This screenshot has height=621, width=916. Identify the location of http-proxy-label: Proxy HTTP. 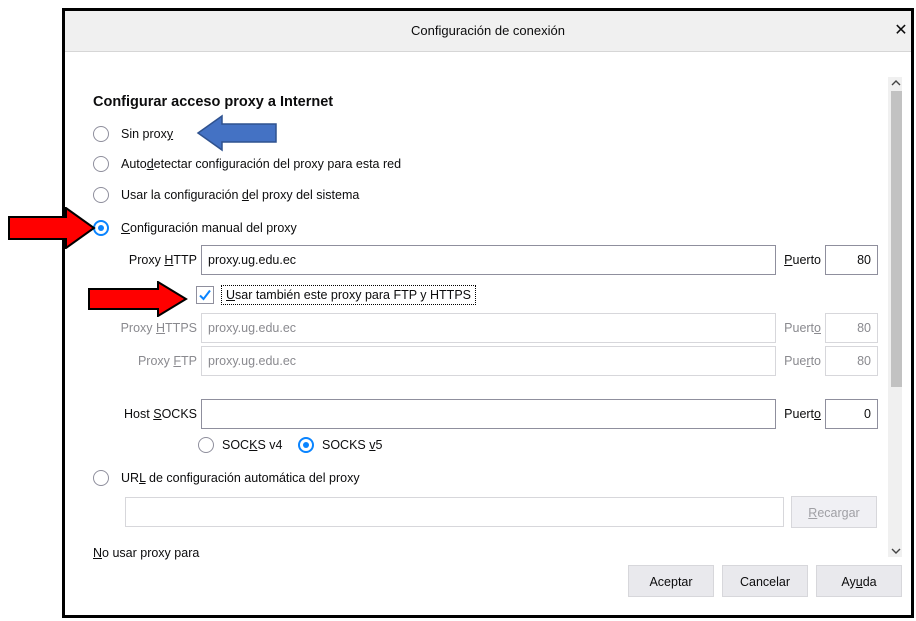
(162, 260).